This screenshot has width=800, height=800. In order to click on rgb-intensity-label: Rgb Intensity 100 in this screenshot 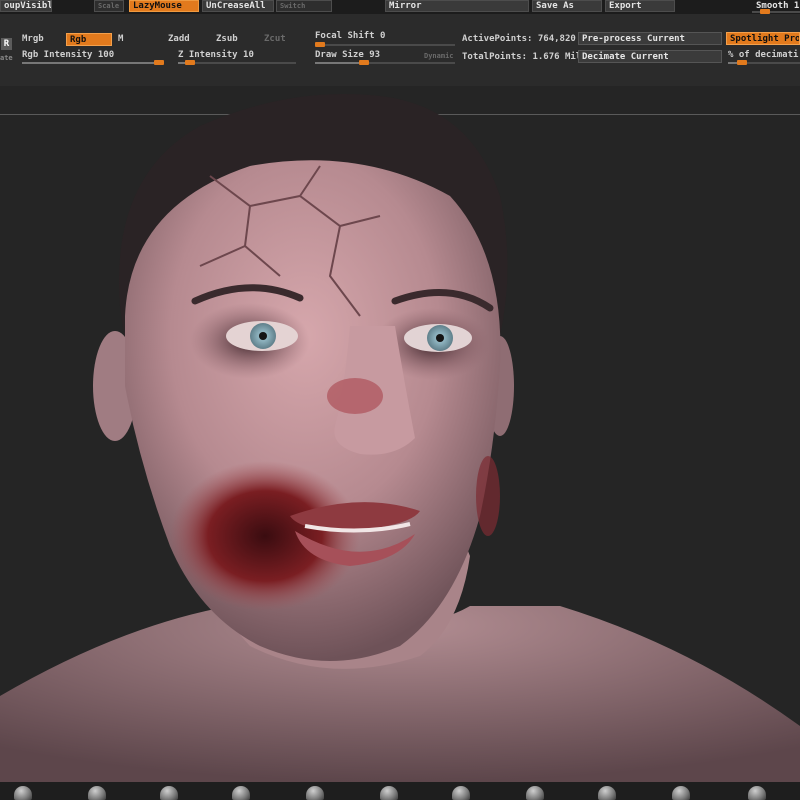, I will do `click(68, 55)`.